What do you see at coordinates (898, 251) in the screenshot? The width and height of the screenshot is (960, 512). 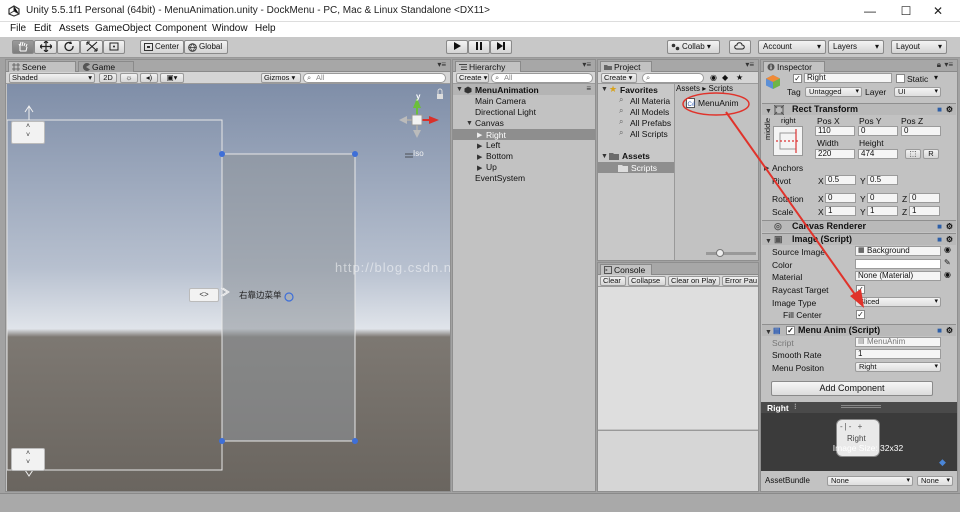 I see `source-image-field: ▦ Background` at bounding box center [898, 251].